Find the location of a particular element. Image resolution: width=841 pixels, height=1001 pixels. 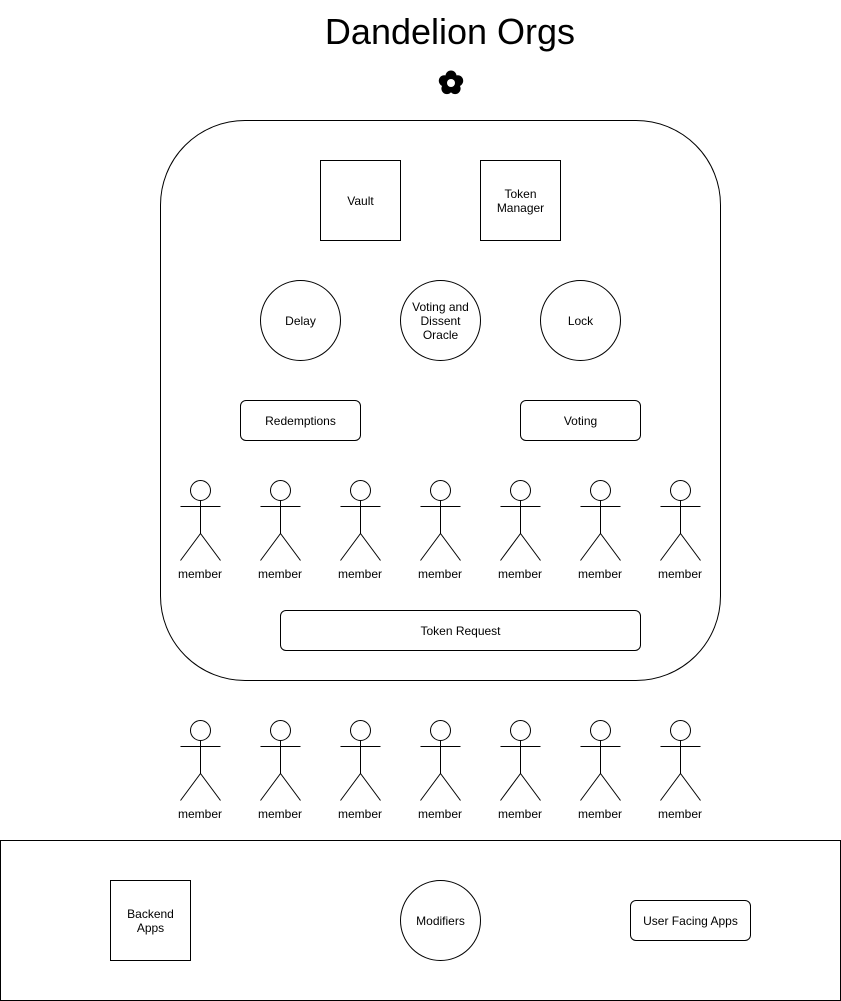

voting-app: Voting is located at coordinates (580, 420).